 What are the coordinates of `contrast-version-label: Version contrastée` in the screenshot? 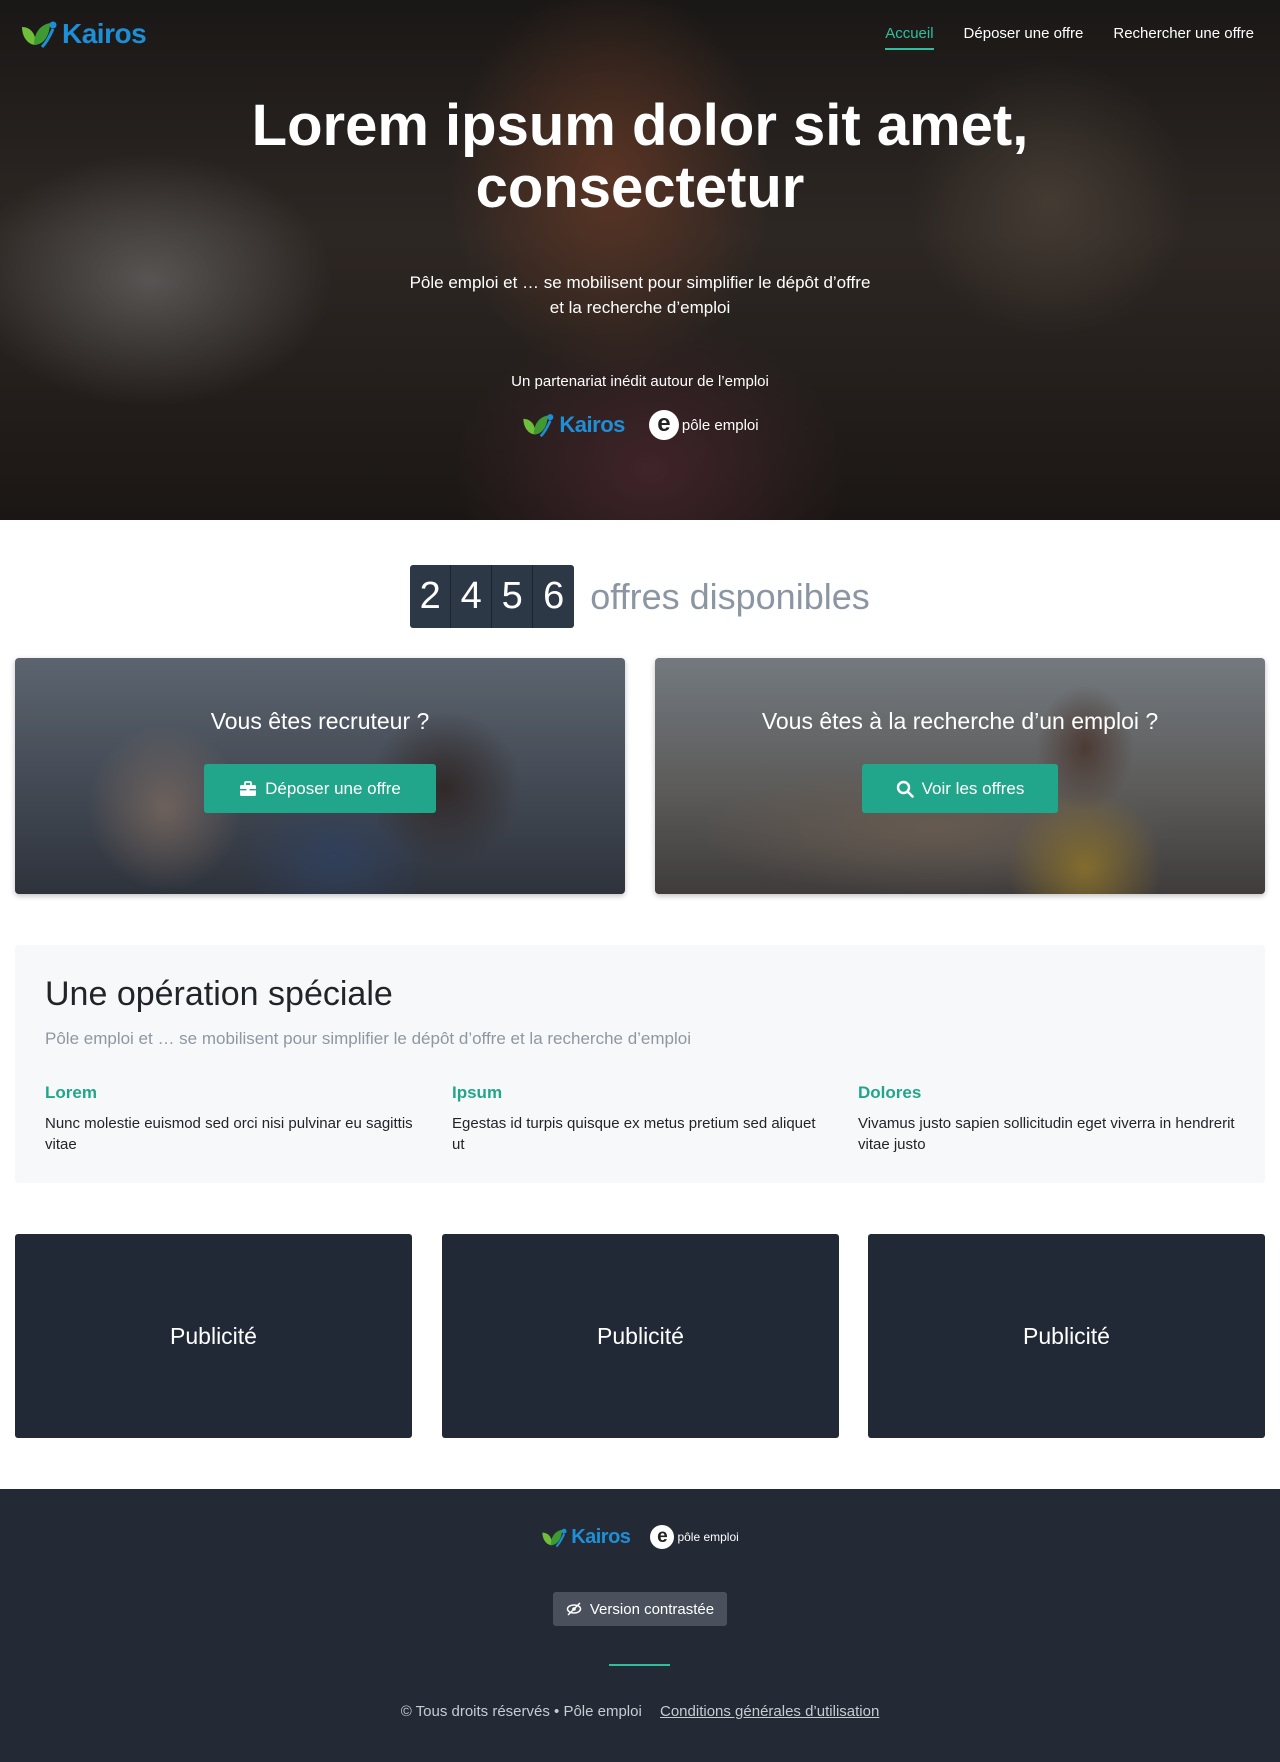 It's located at (652, 1609).